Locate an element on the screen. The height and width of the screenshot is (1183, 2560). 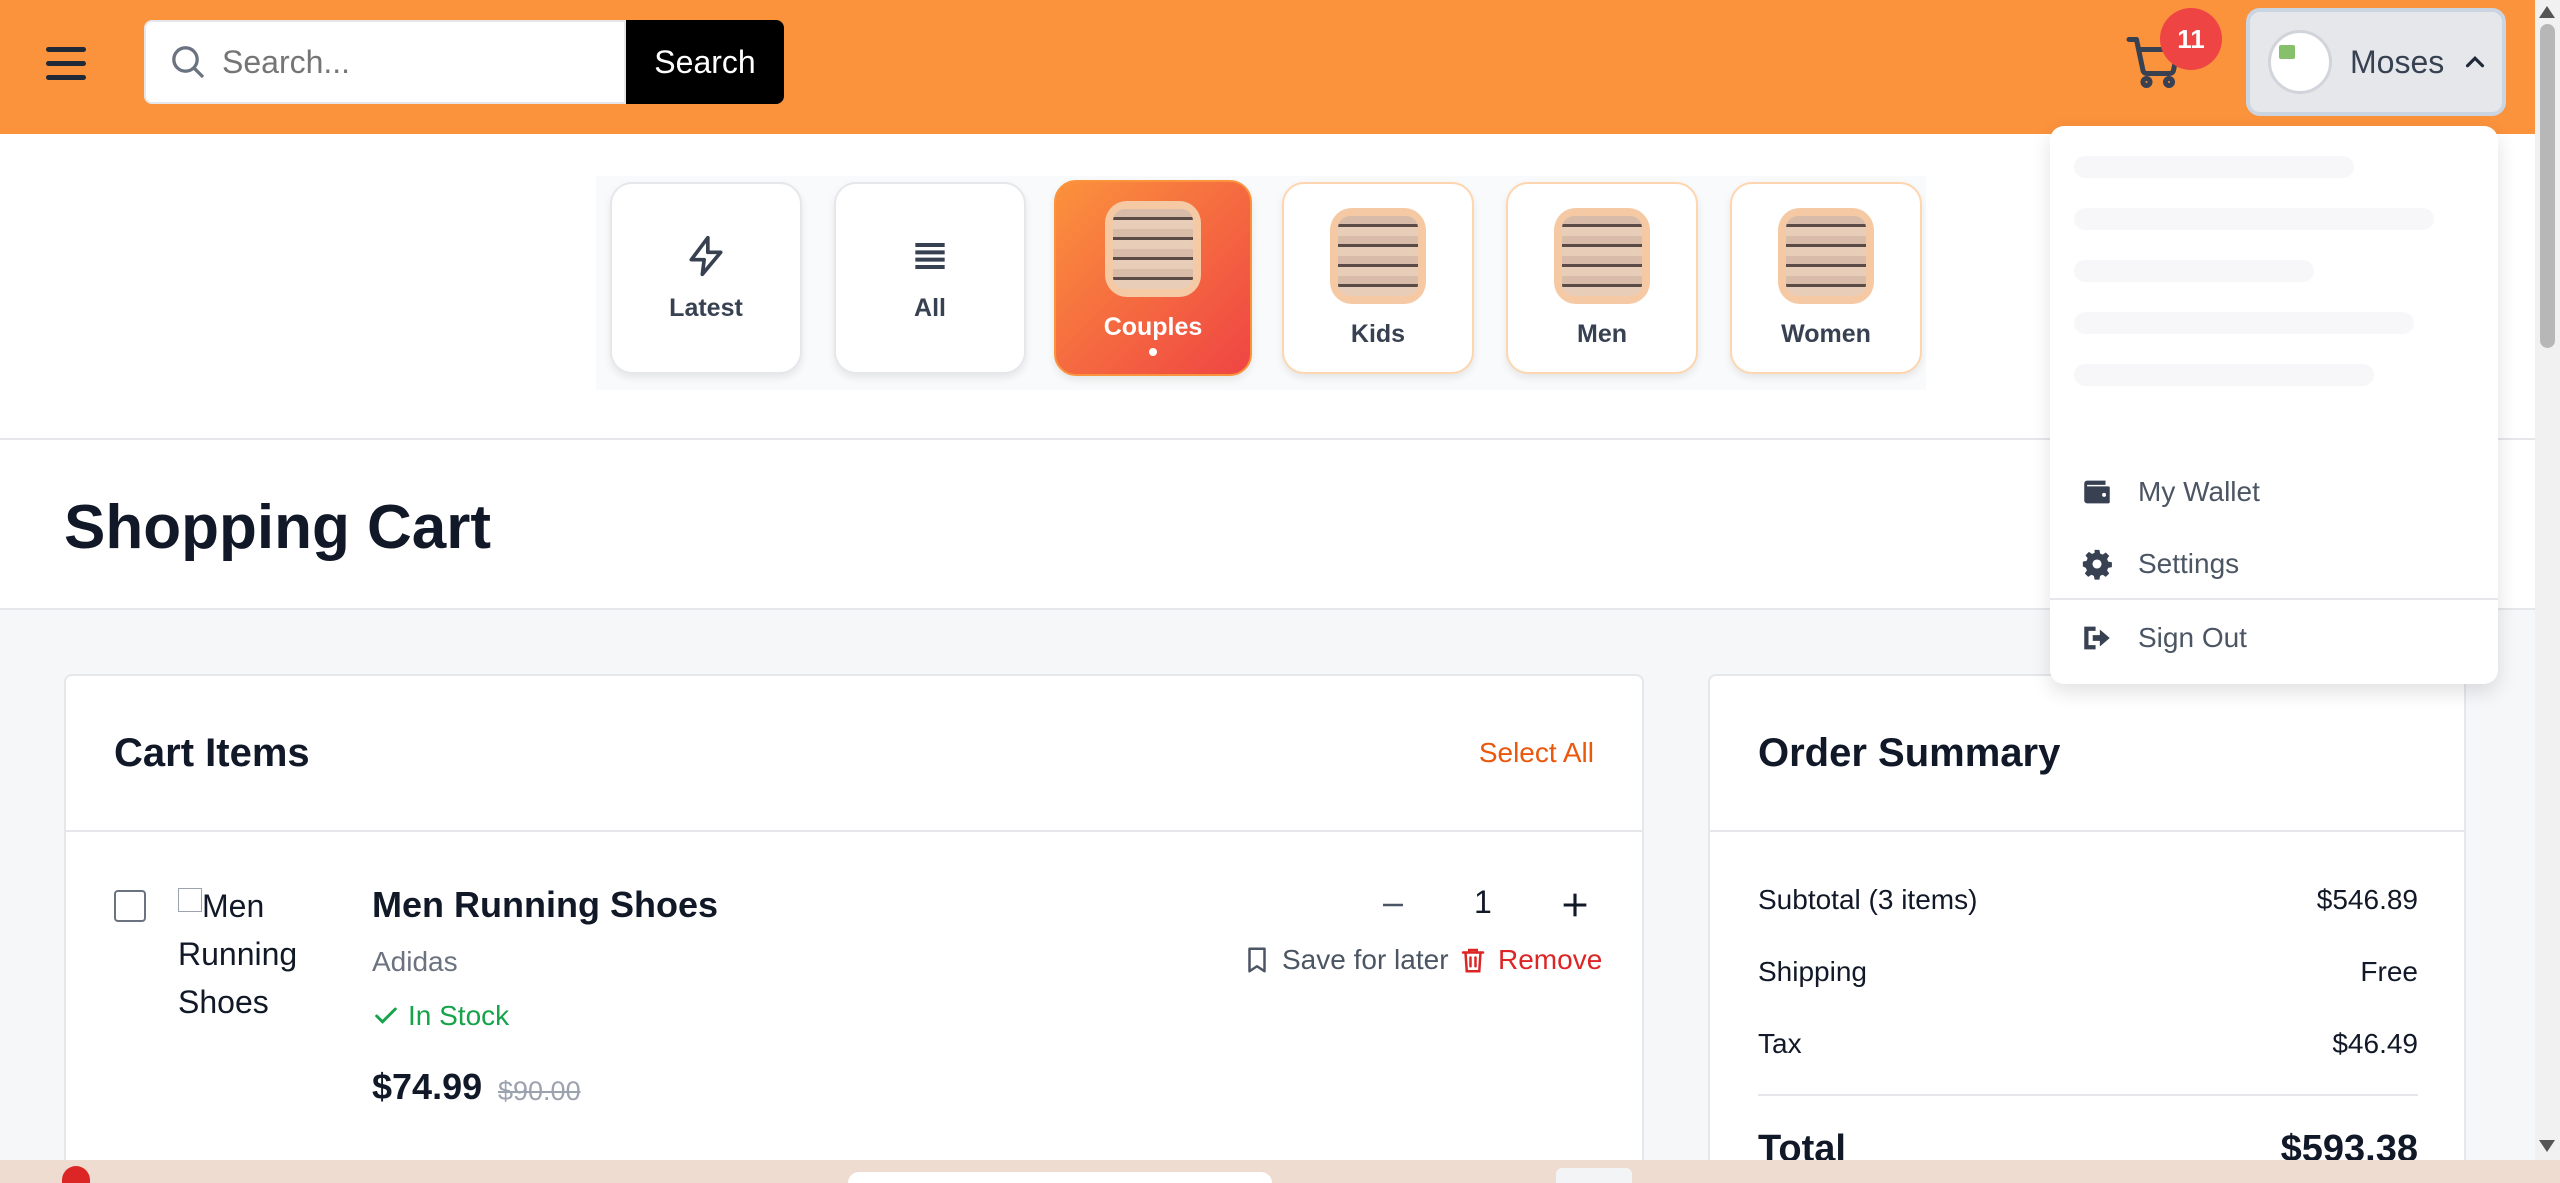
menu-divider is located at coordinates (2274, 599).